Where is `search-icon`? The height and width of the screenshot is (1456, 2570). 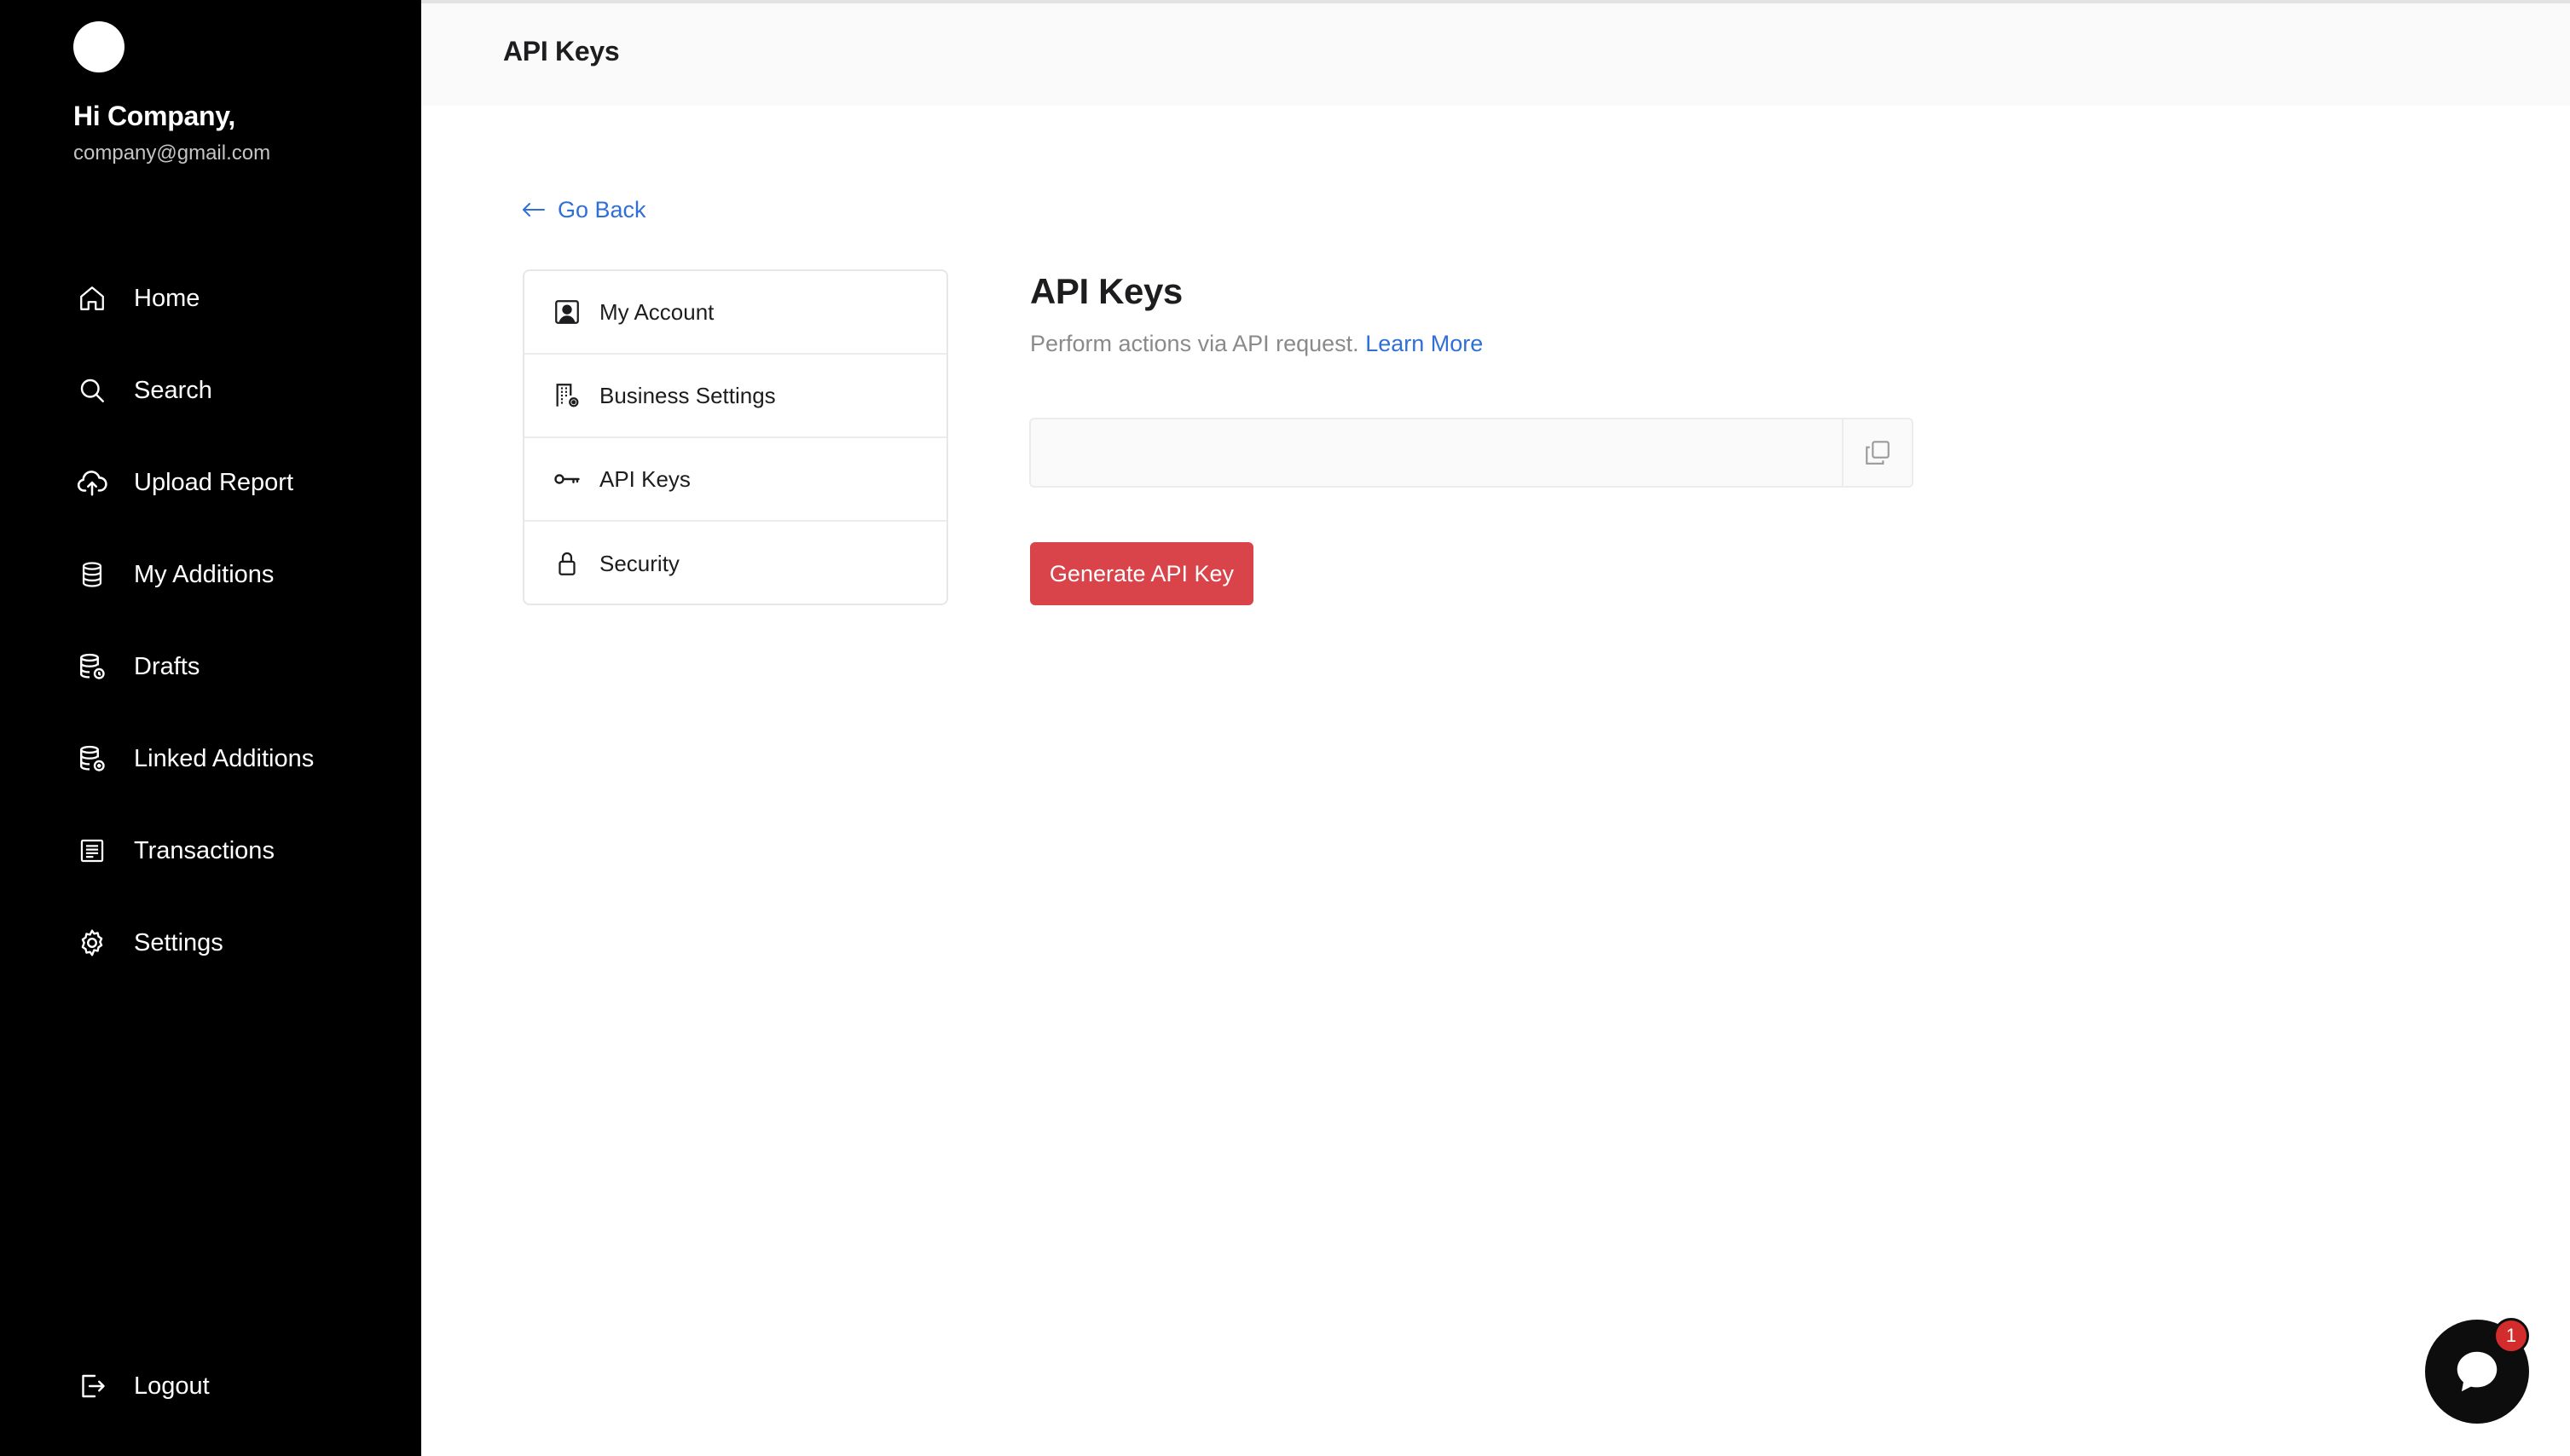 search-icon is located at coordinates (92, 390).